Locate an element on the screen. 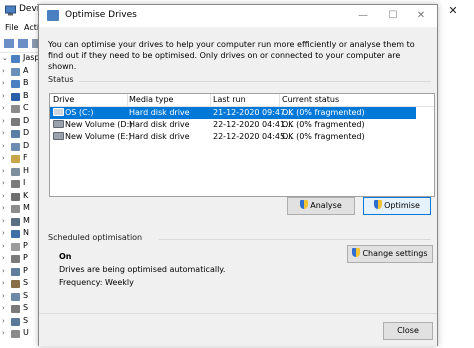 This screenshot has width=474, height=348. device-tree-label: B is located at coordinates (26, 82).